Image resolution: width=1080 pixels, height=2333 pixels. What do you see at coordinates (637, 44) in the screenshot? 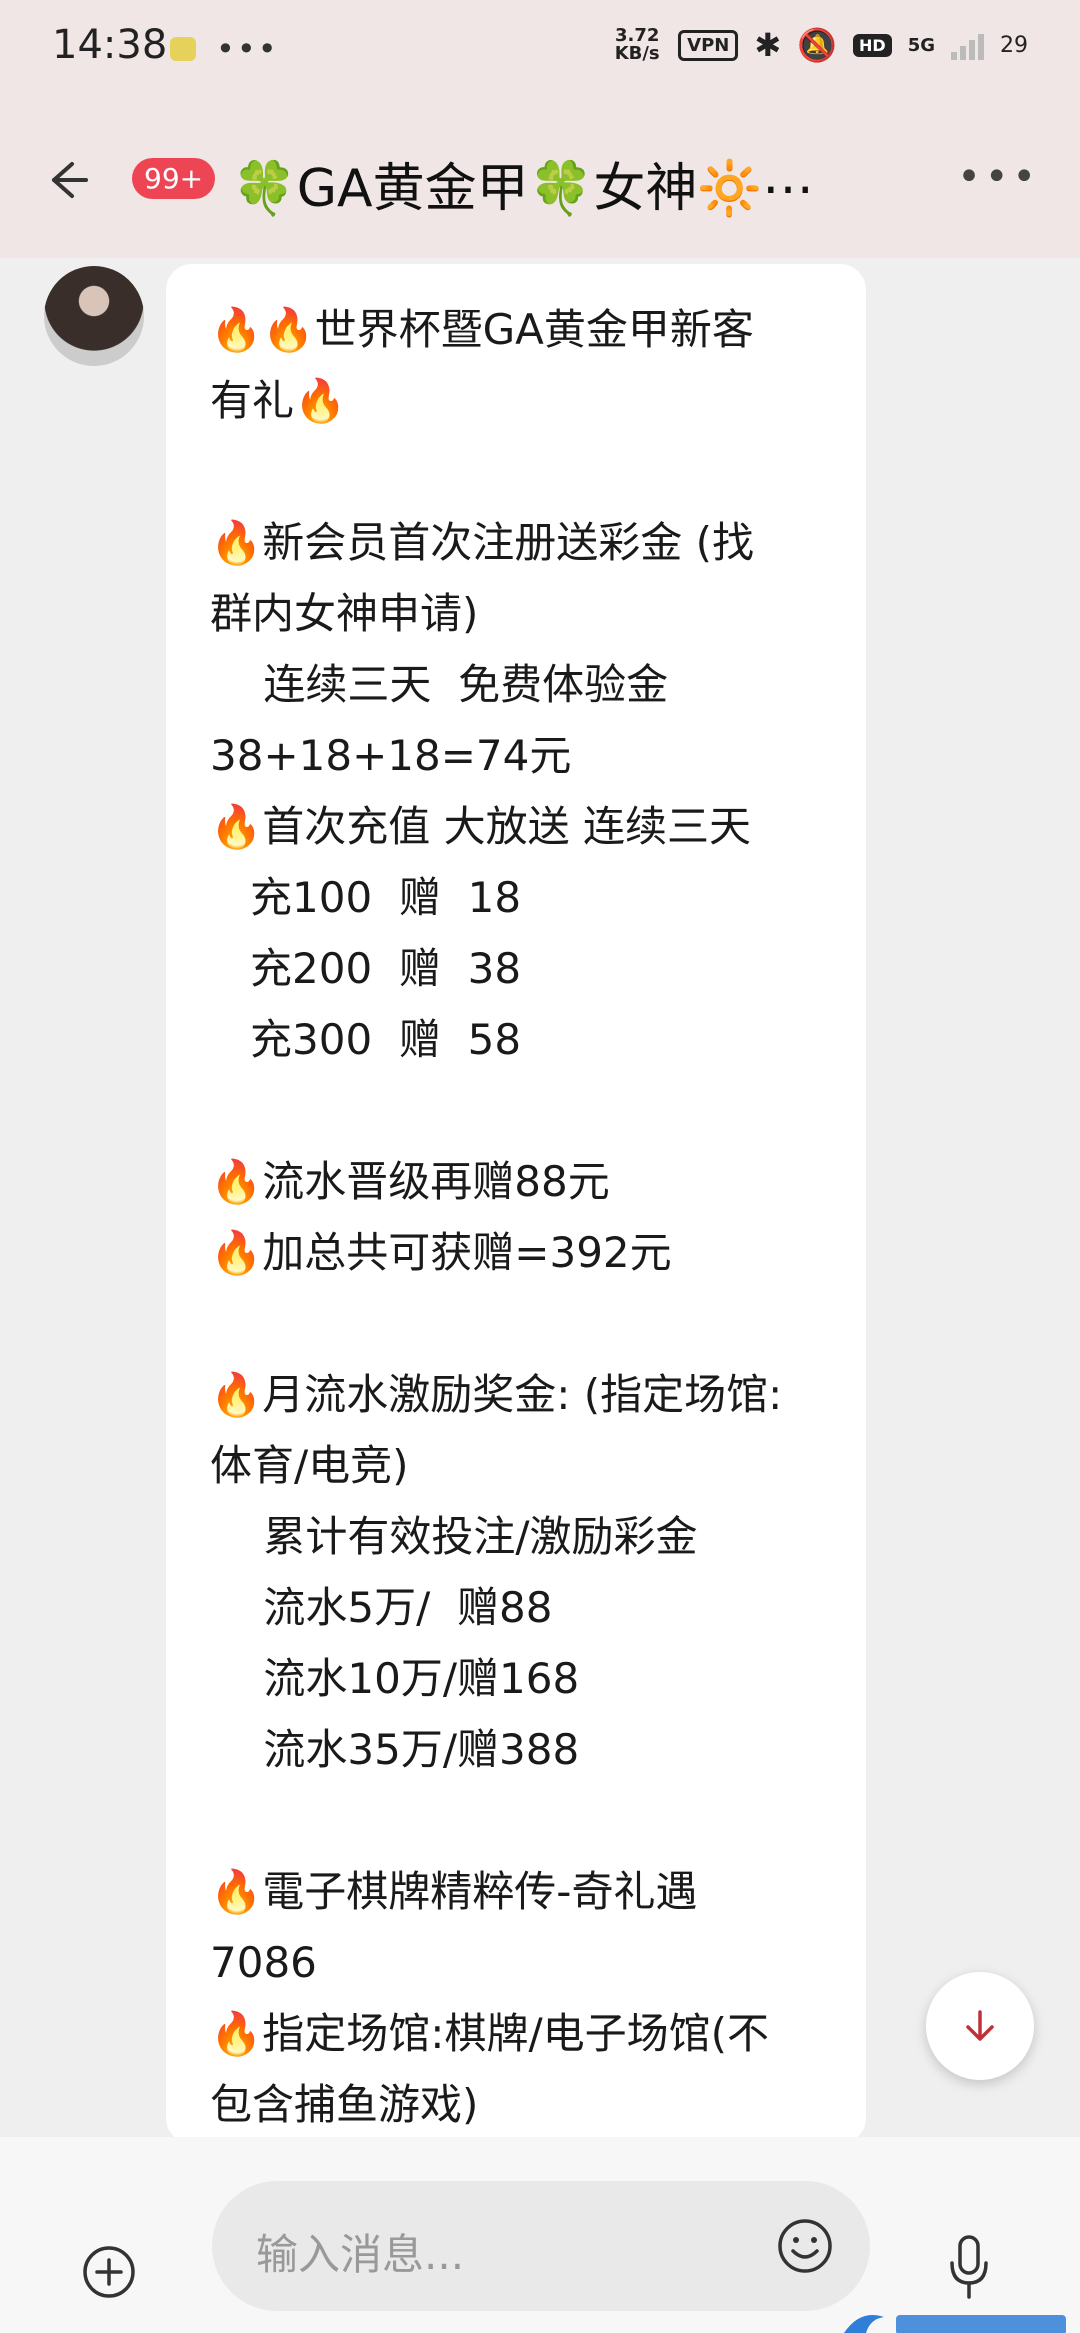
I see `network-speed: 3.72 KB/s` at bounding box center [637, 44].